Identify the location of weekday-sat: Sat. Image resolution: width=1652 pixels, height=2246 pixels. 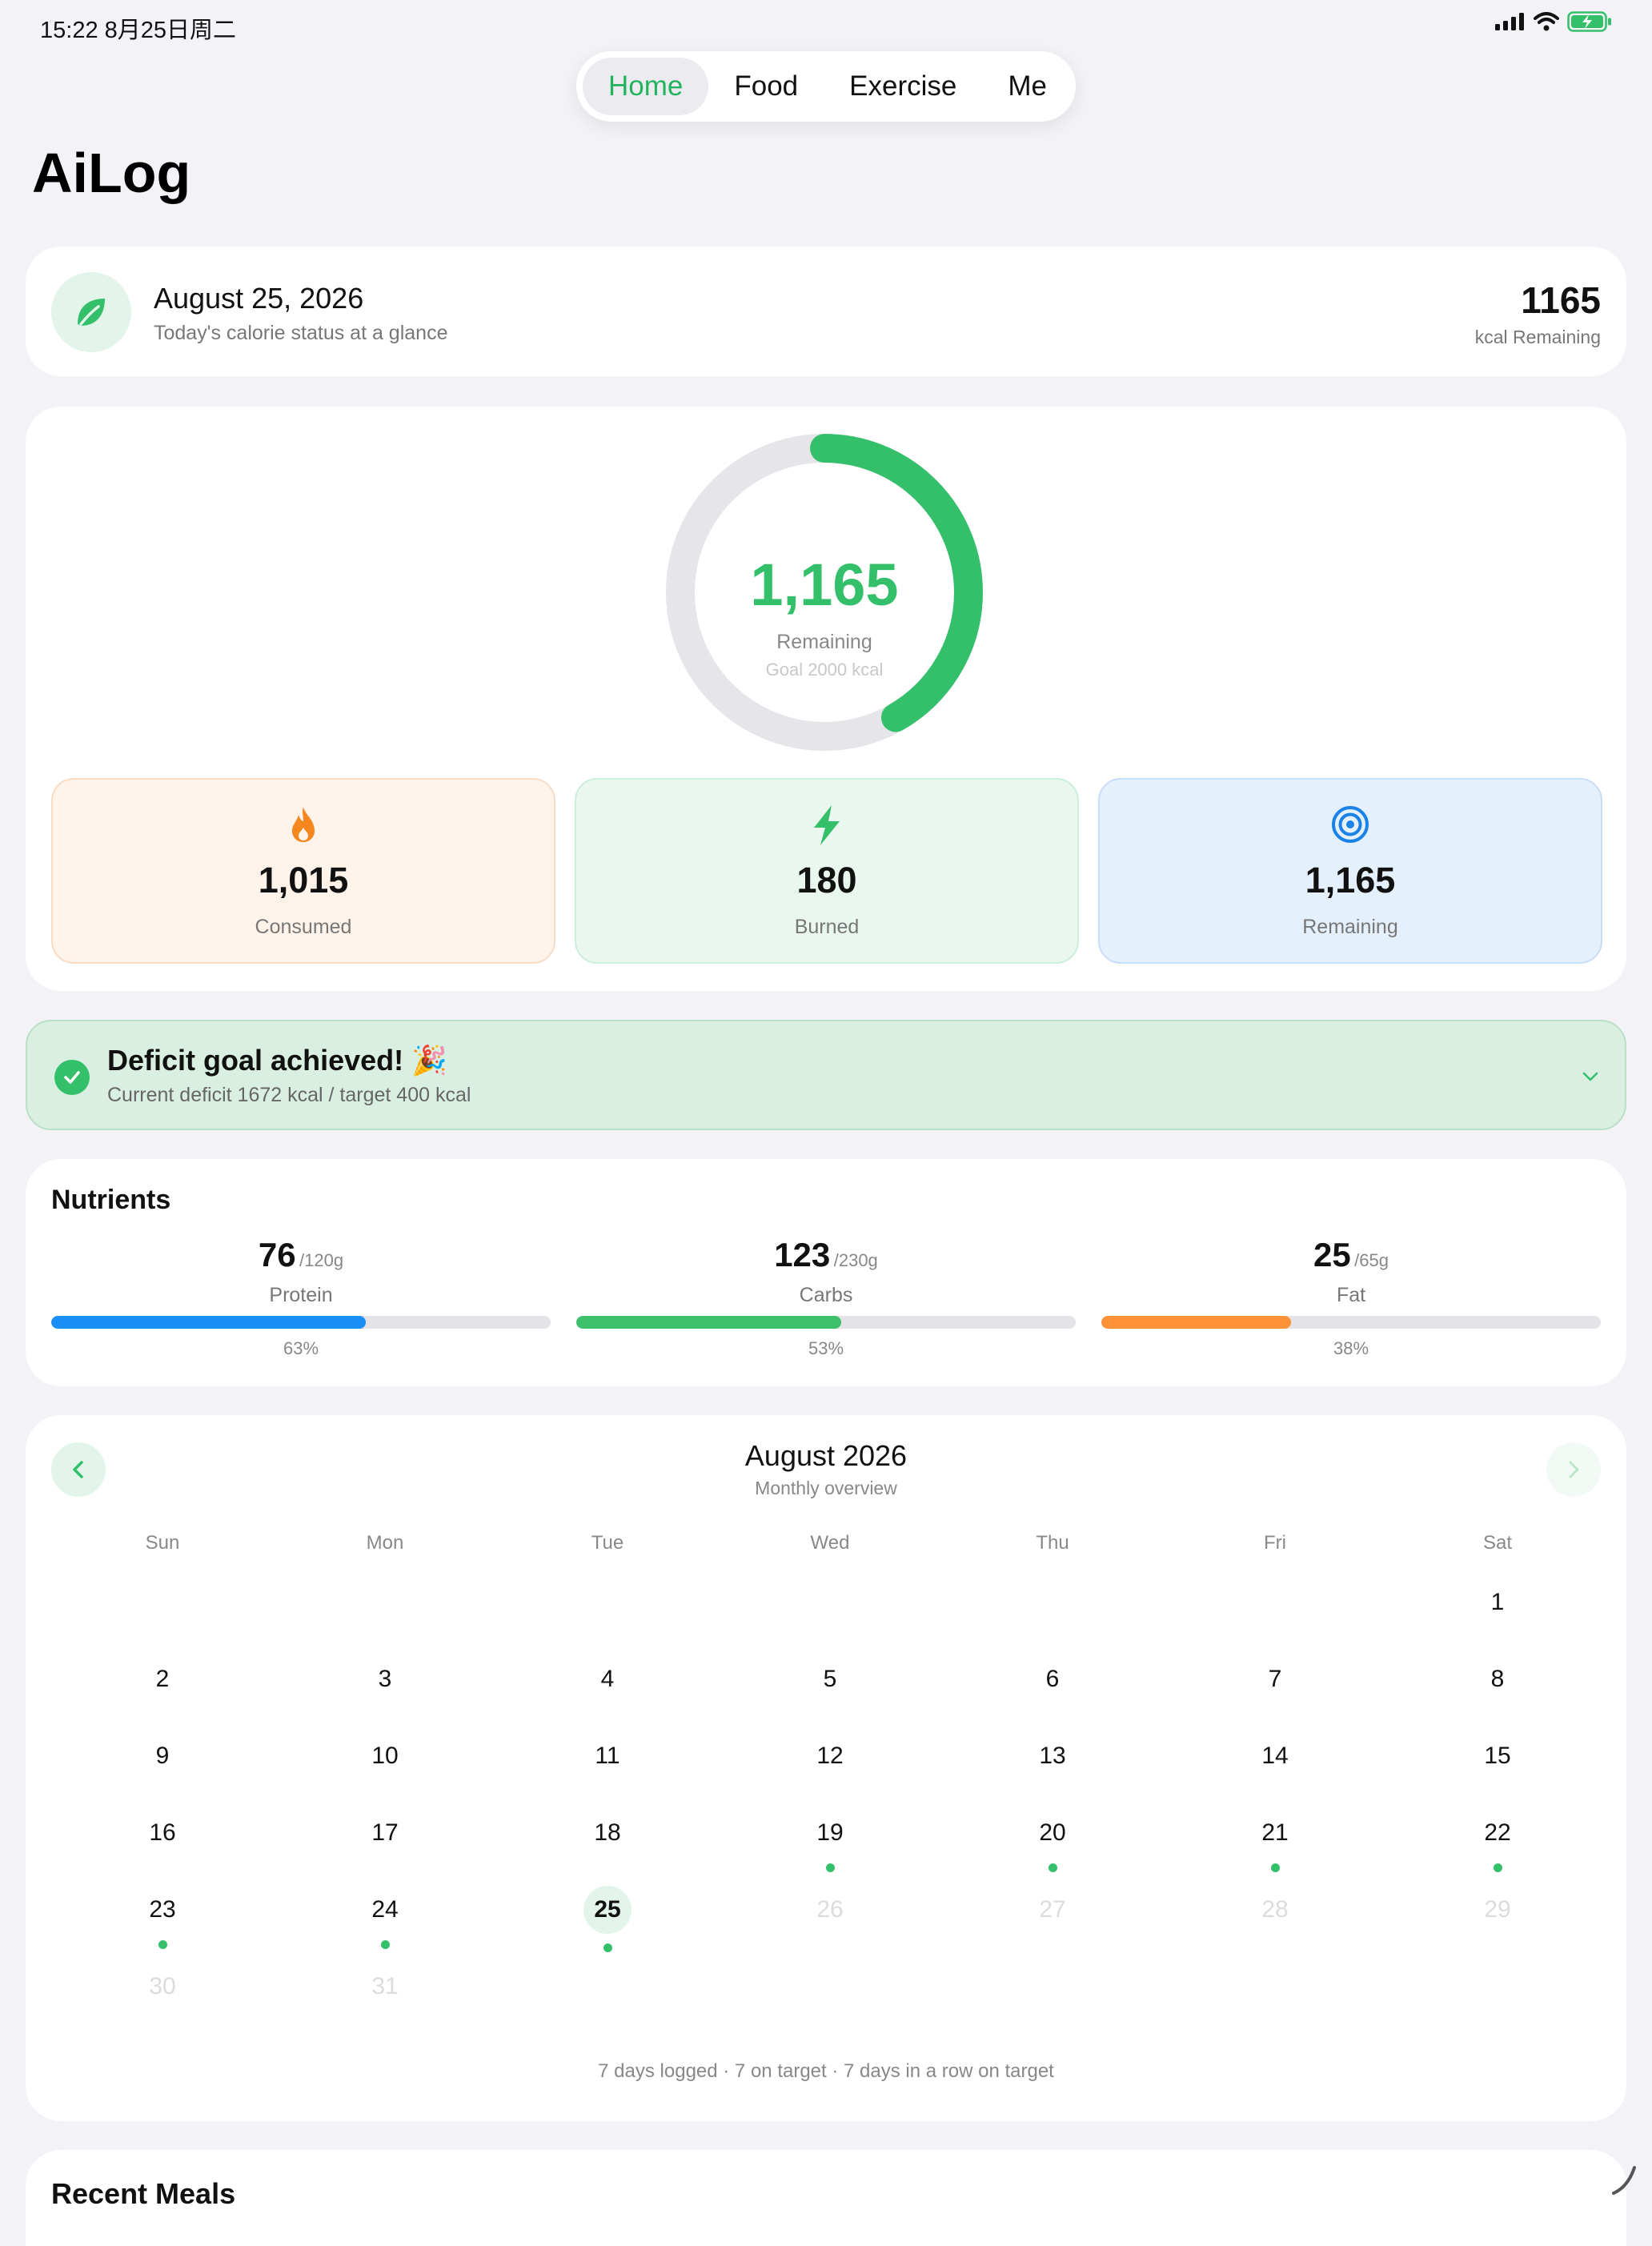
(1497, 1543).